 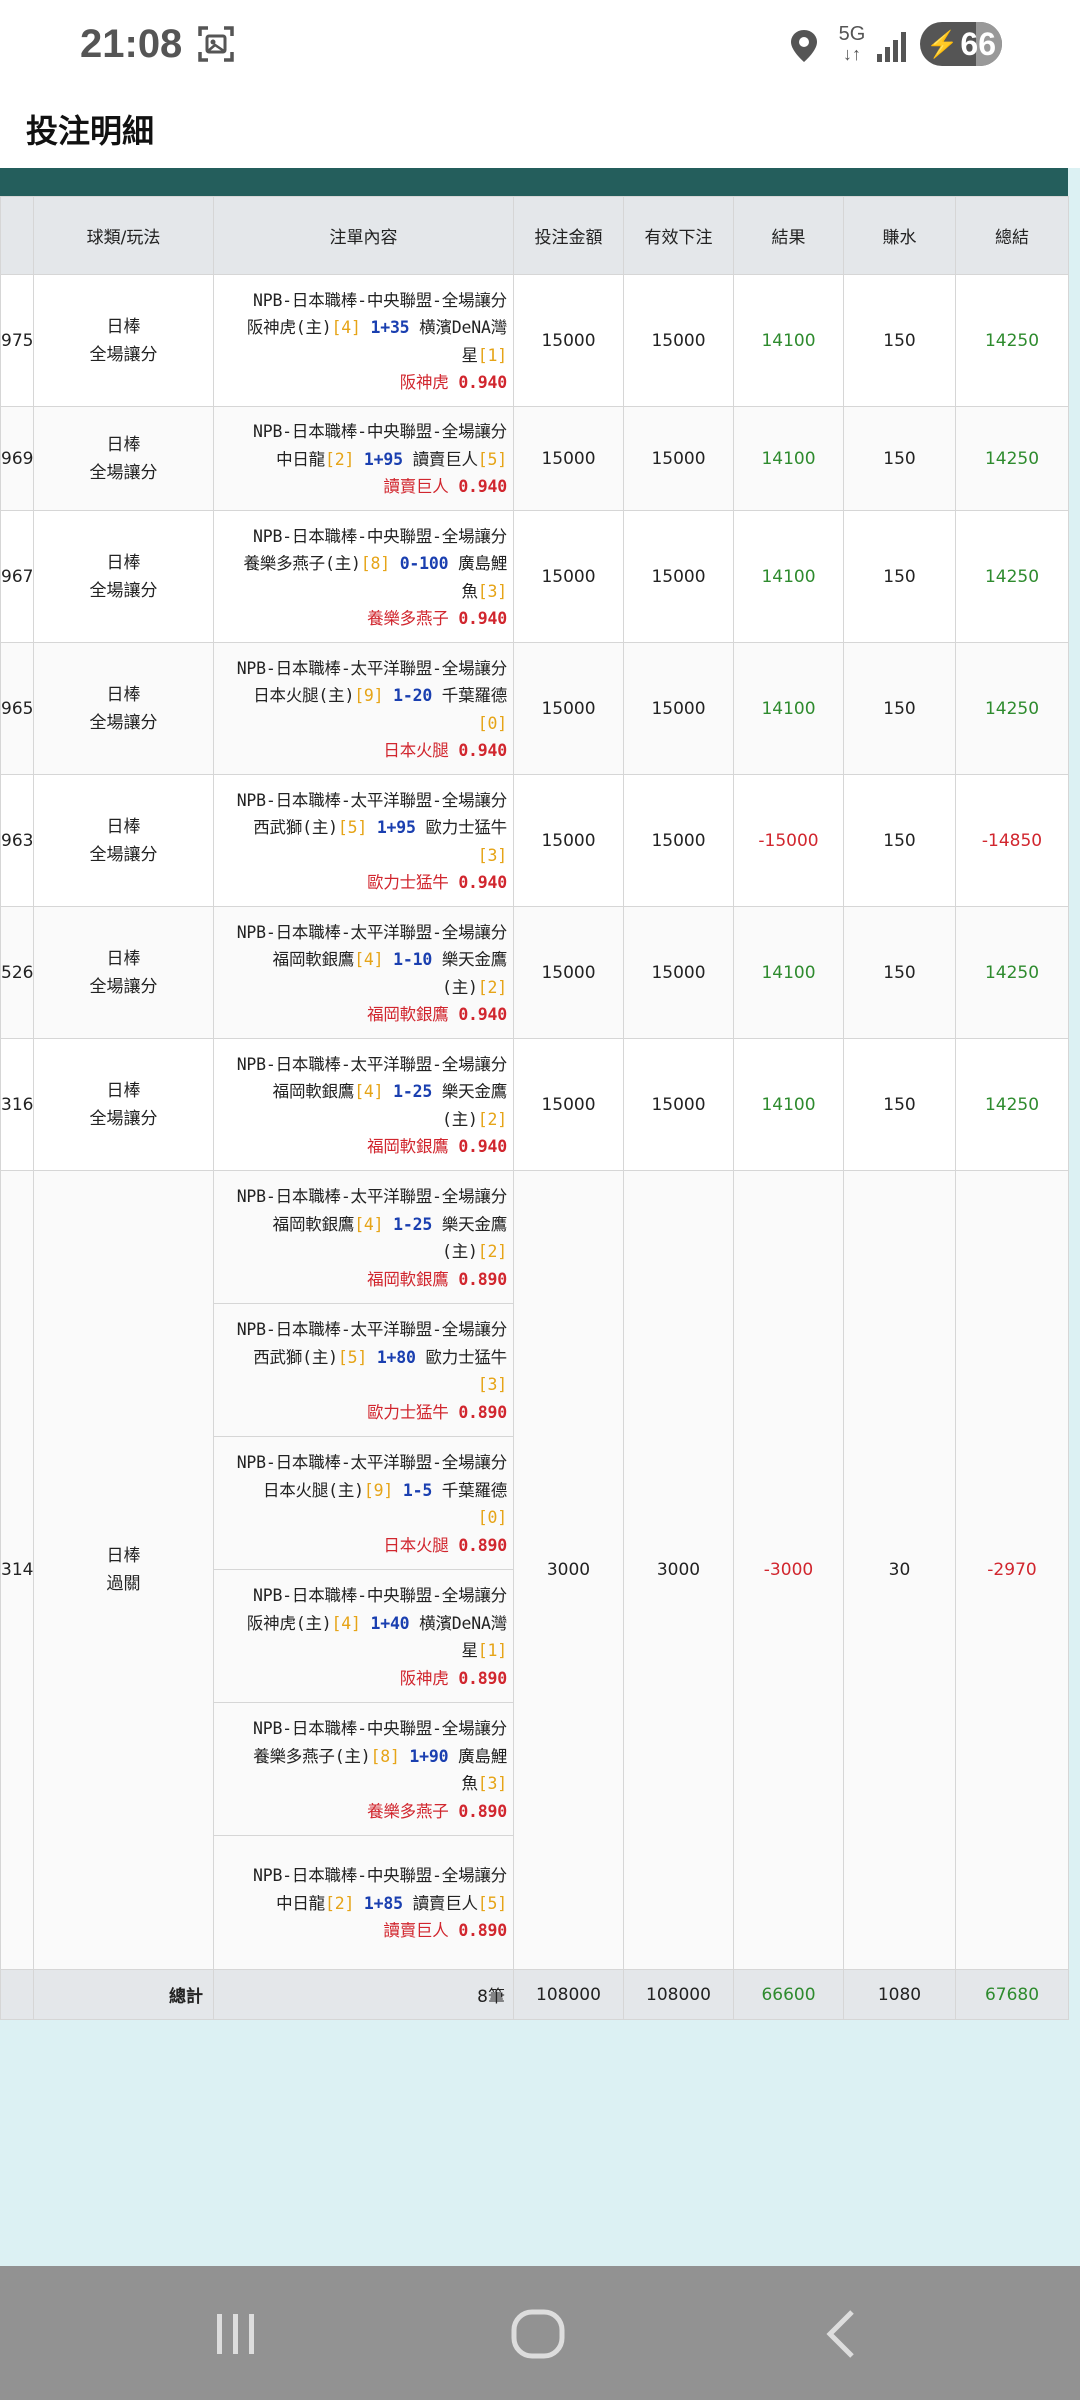 I want to click on handicap-home: [8], so click(x=375, y=563).